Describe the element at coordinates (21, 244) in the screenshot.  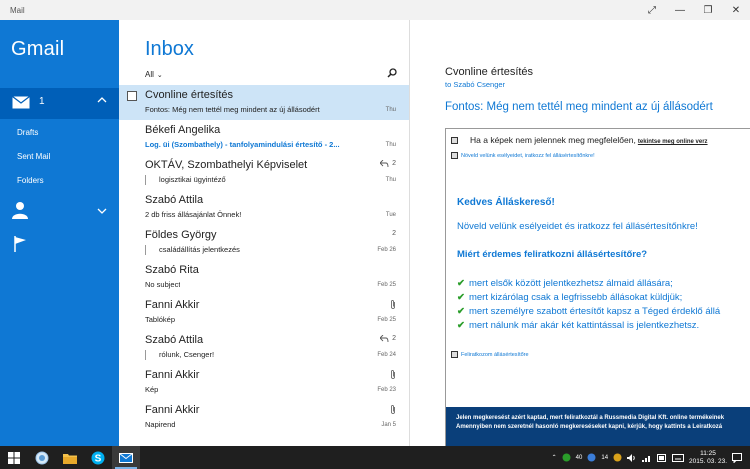
I see `flag-icon` at that location.